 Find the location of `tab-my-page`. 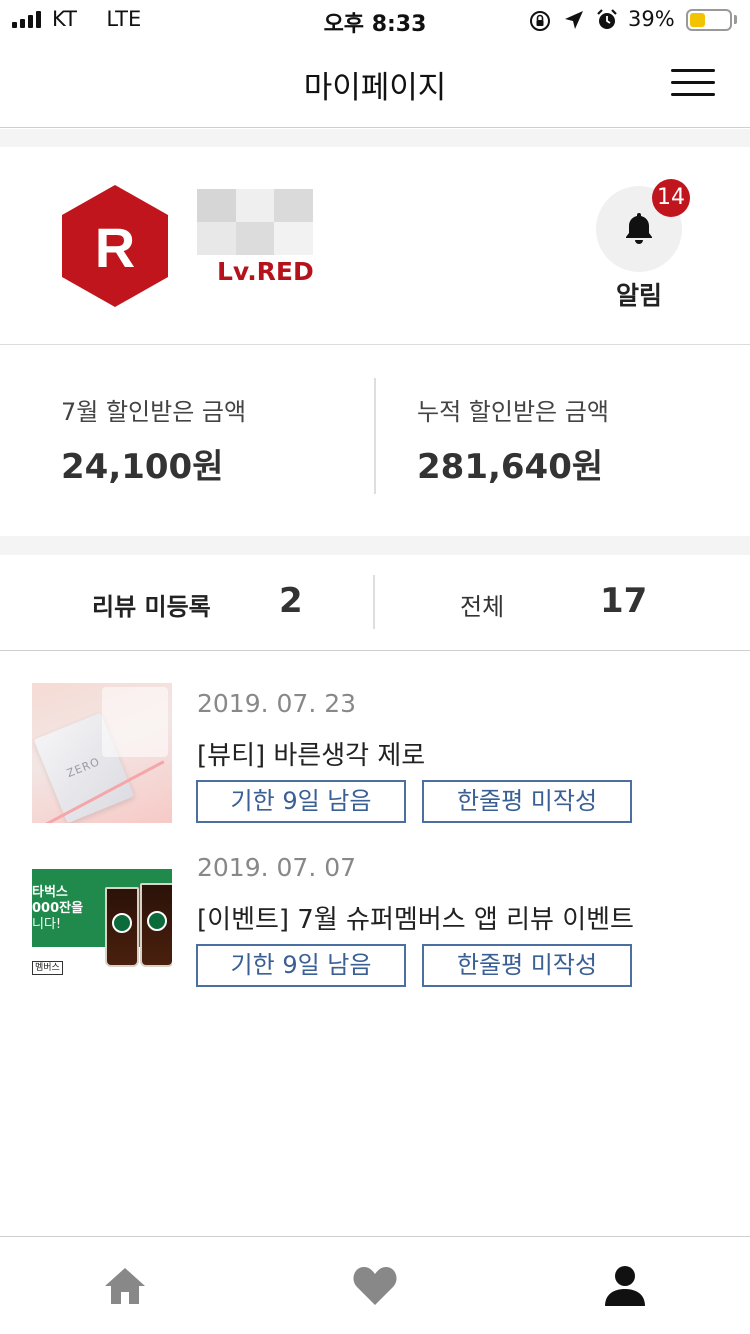

tab-my-page is located at coordinates (625, 1285).